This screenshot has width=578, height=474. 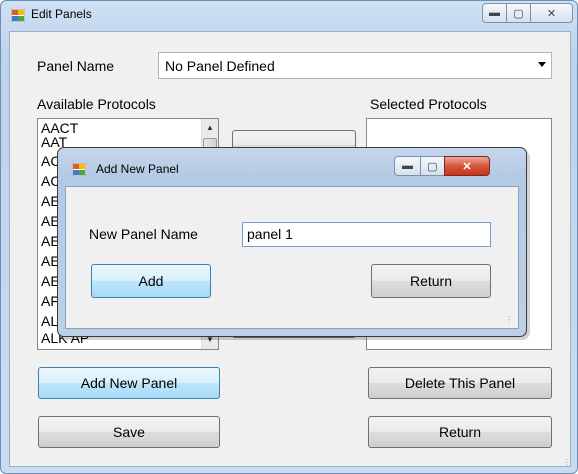 What do you see at coordinates (210, 127) in the screenshot?
I see `scroll-up-icon: ▲` at bounding box center [210, 127].